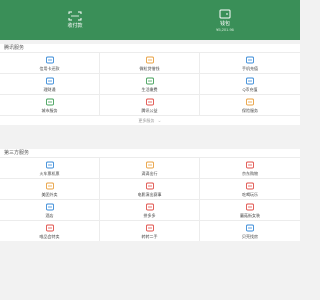 The image size is (320, 300). I want to click on service-tile: 腾讯公益, so click(150, 104).